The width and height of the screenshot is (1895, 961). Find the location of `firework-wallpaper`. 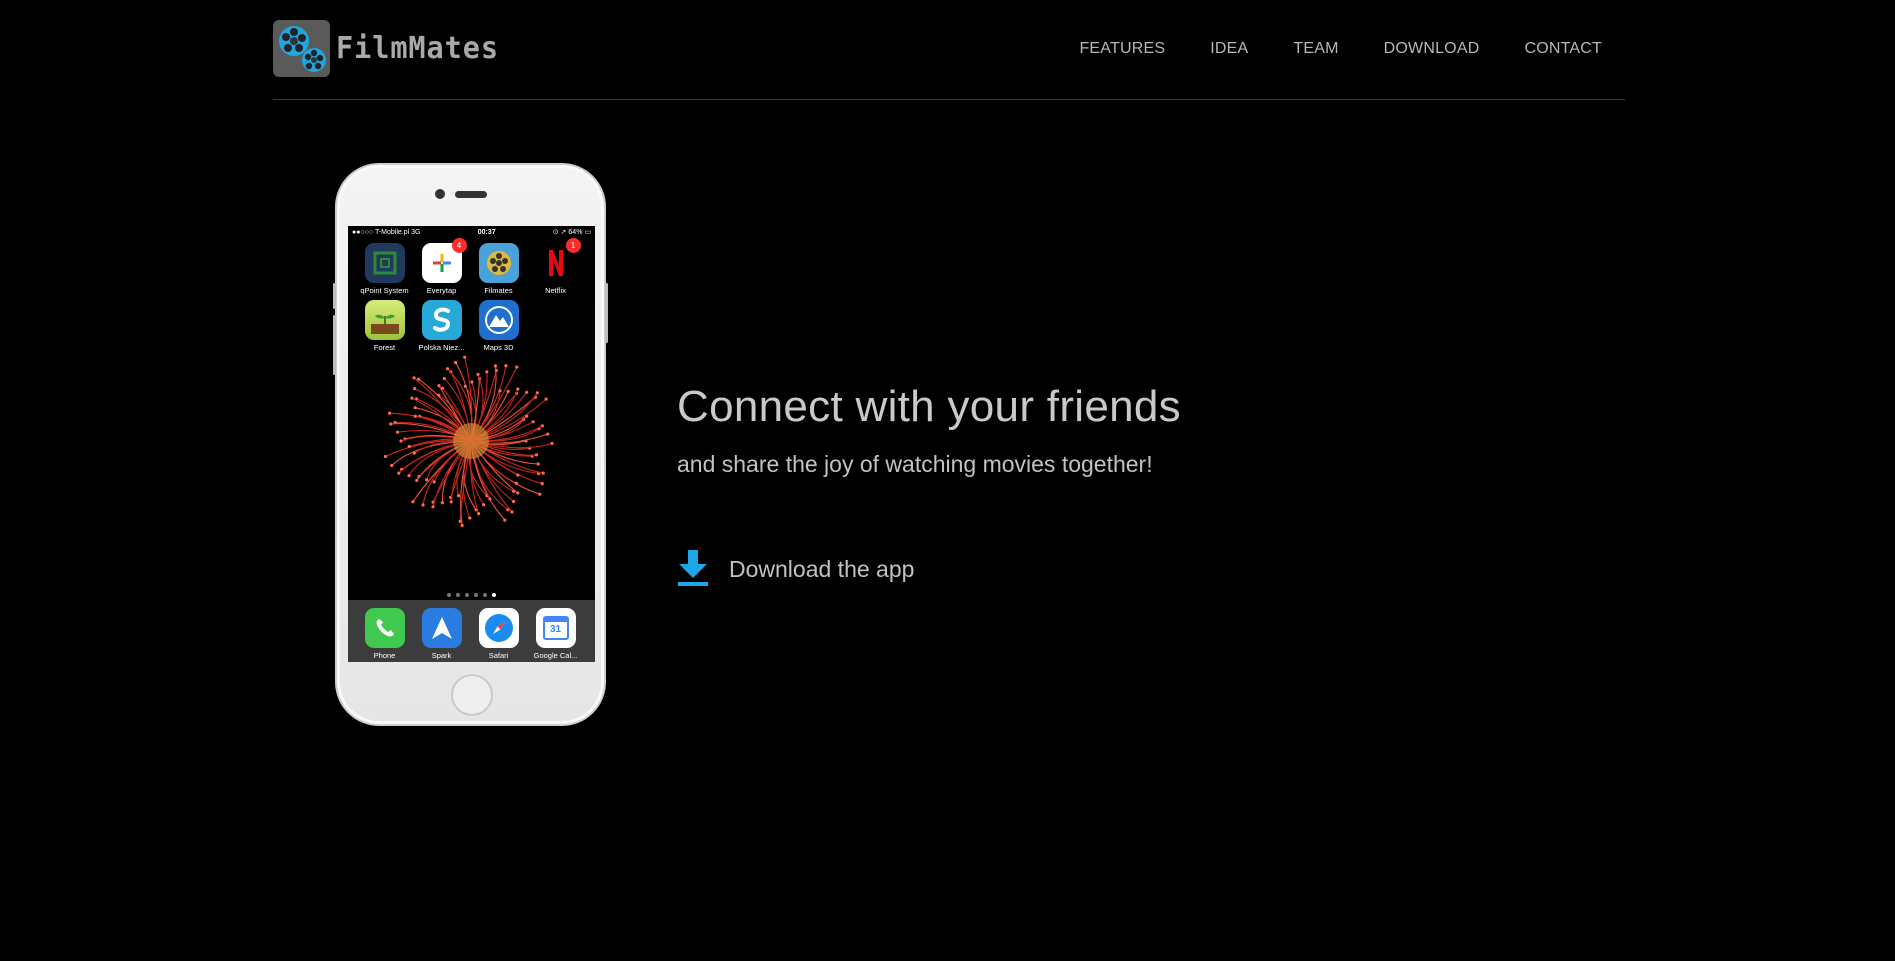

firework-wallpaper is located at coordinates (468, 441).